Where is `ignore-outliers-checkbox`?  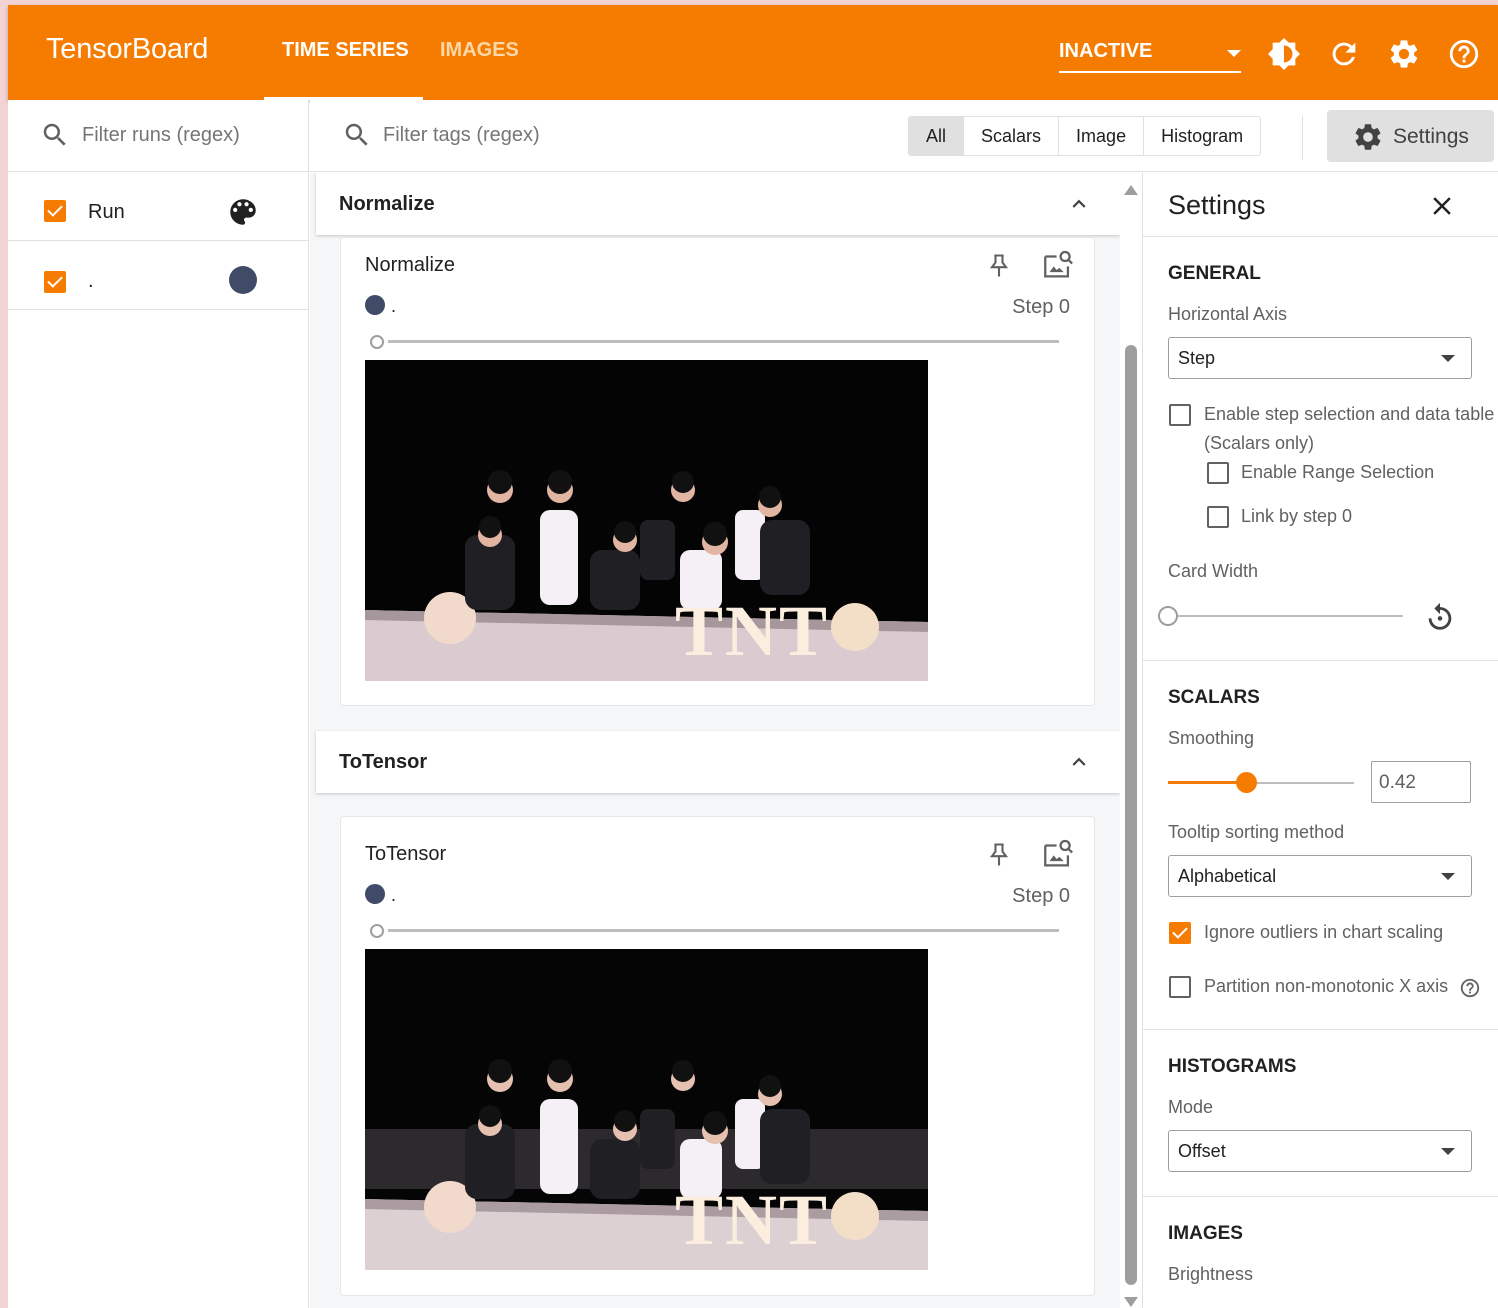 ignore-outliers-checkbox is located at coordinates (1180, 933).